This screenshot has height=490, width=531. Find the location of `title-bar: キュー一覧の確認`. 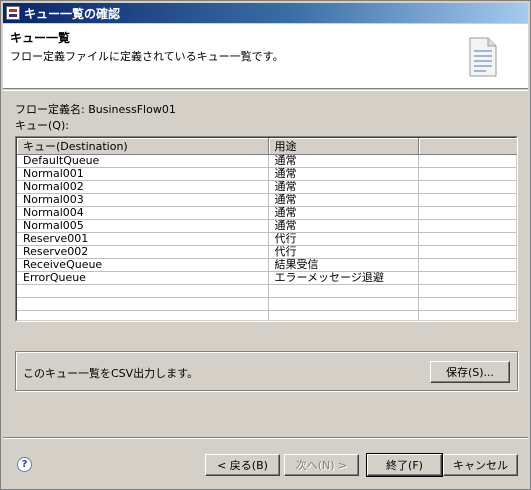

title-bar: キュー一覧の確認 is located at coordinates (265, 13).